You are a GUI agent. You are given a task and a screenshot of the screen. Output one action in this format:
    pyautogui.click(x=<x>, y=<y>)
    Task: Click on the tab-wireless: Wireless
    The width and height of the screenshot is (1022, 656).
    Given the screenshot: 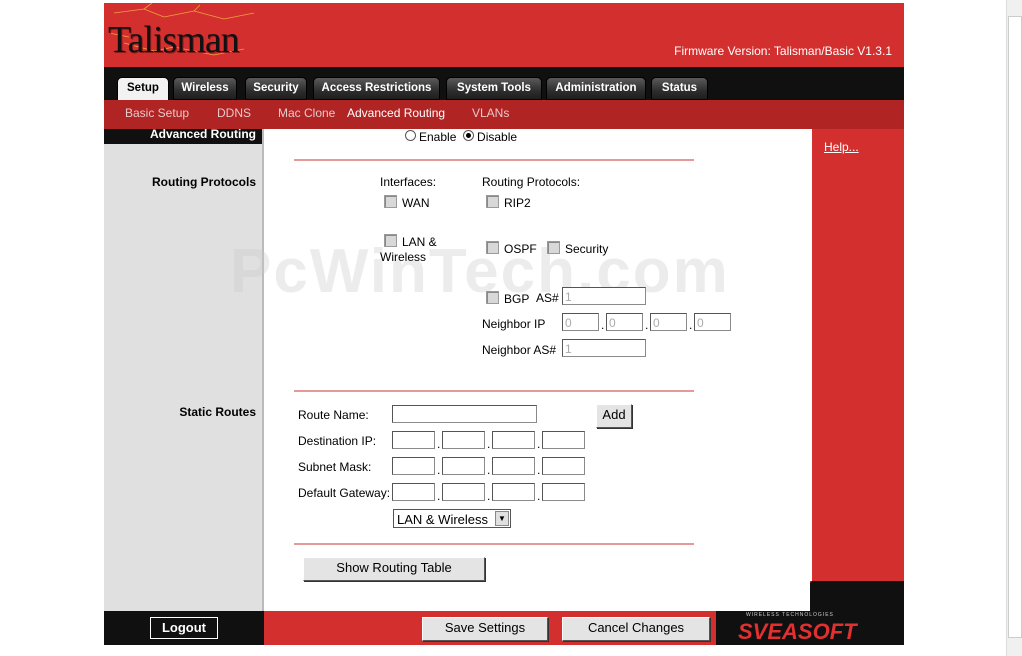 What is the action you would take?
    pyautogui.click(x=205, y=88)
    